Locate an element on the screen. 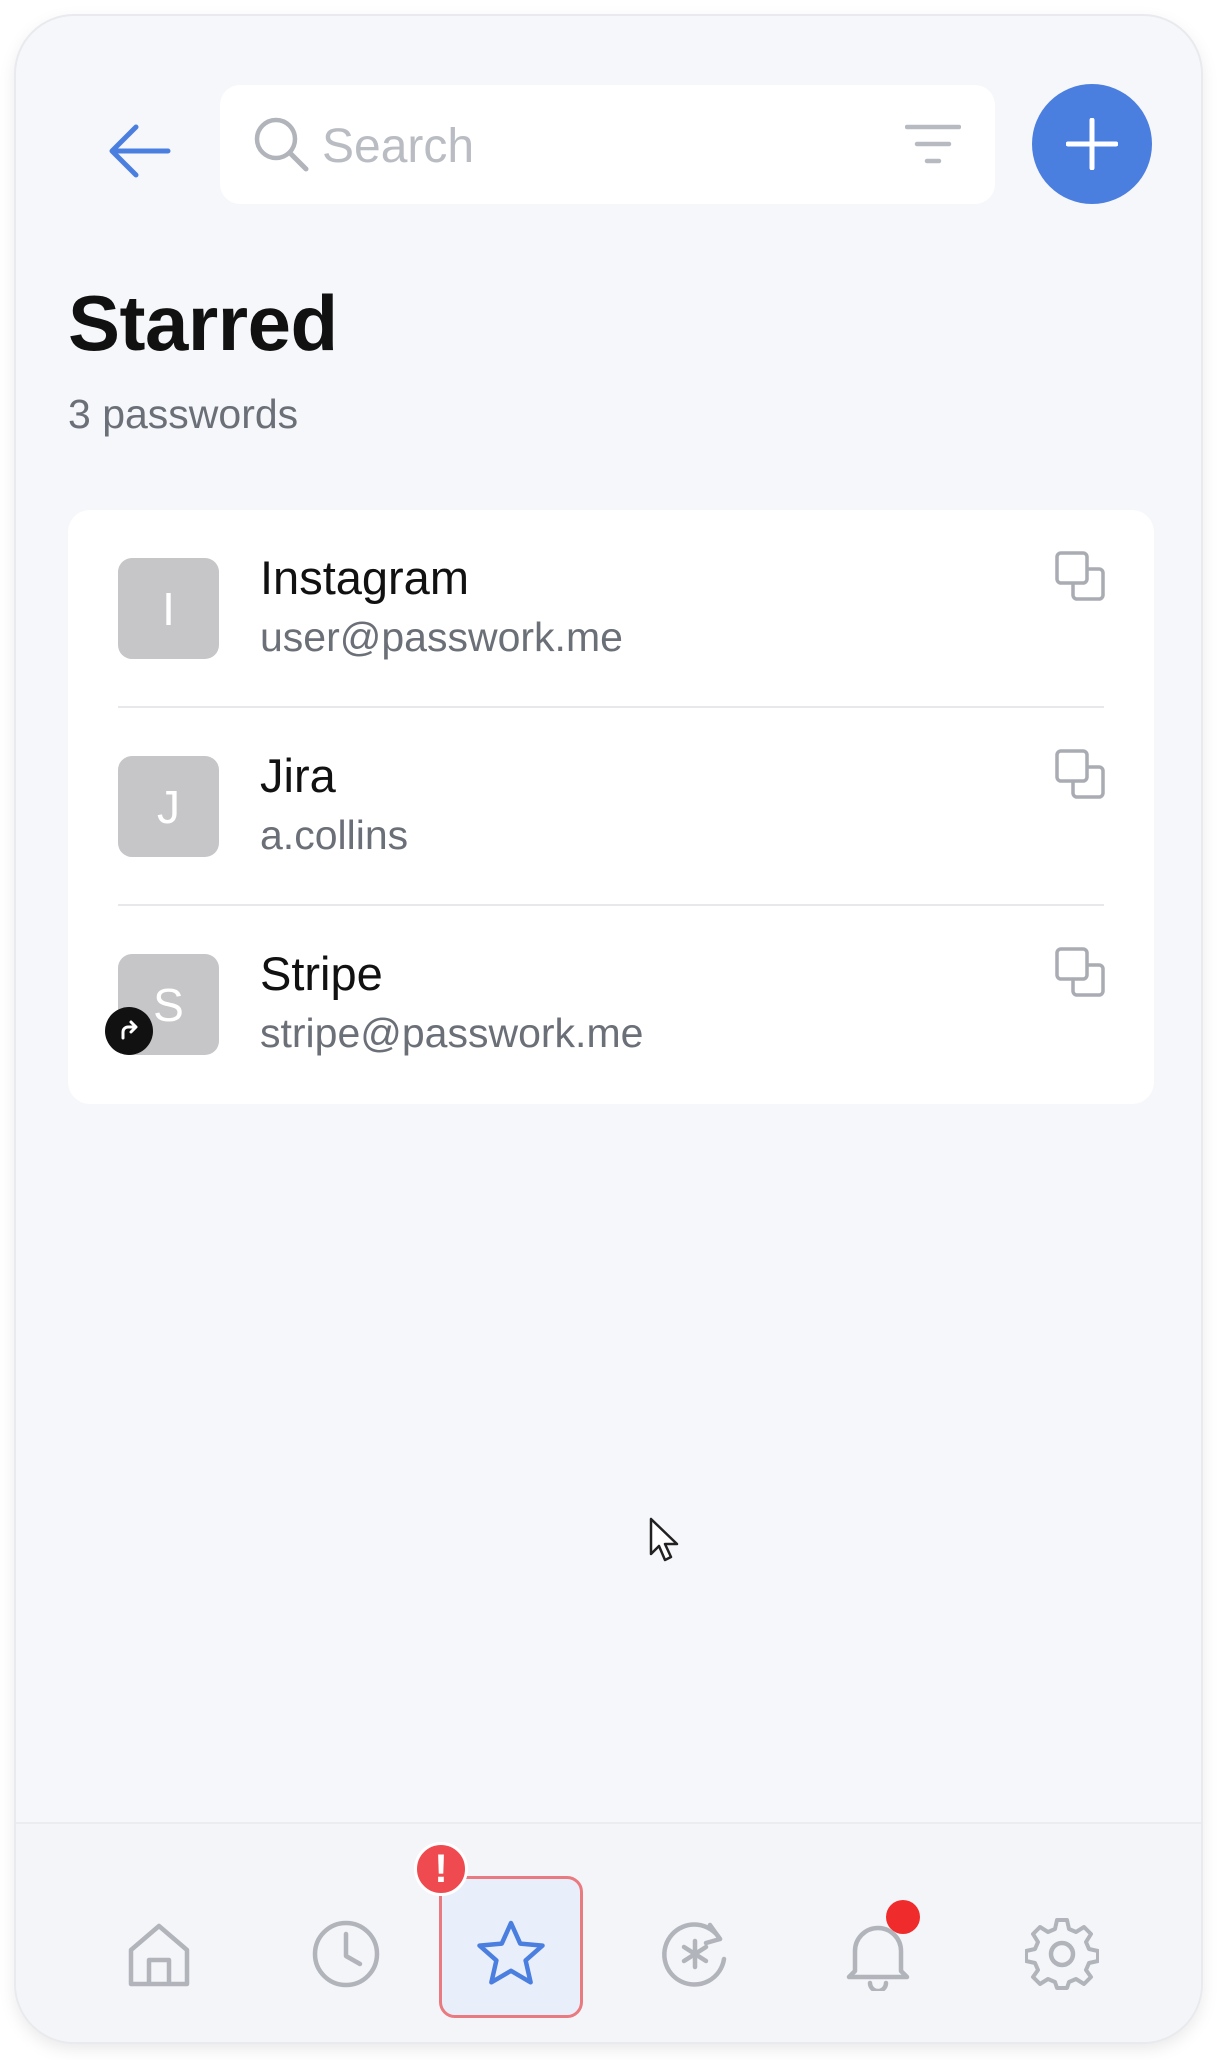  warning-badge: ! is located at coordinates (441, 1869).